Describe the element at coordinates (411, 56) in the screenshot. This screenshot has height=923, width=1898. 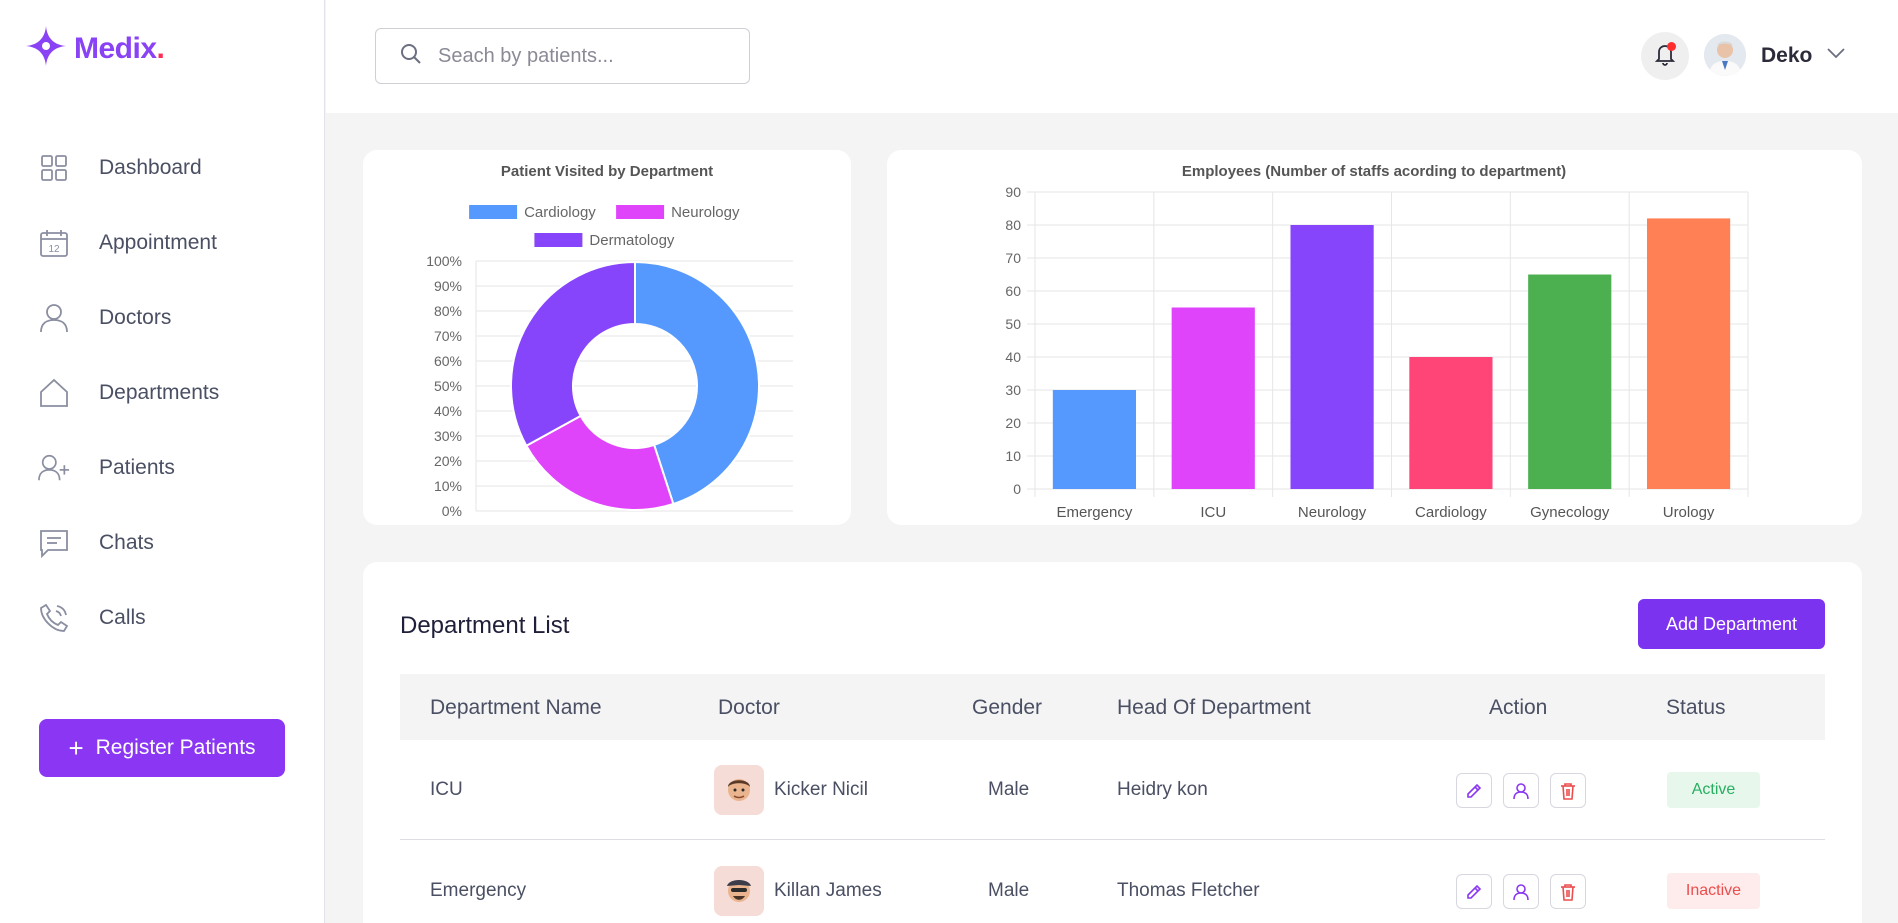
I see `search-icon` at that location.